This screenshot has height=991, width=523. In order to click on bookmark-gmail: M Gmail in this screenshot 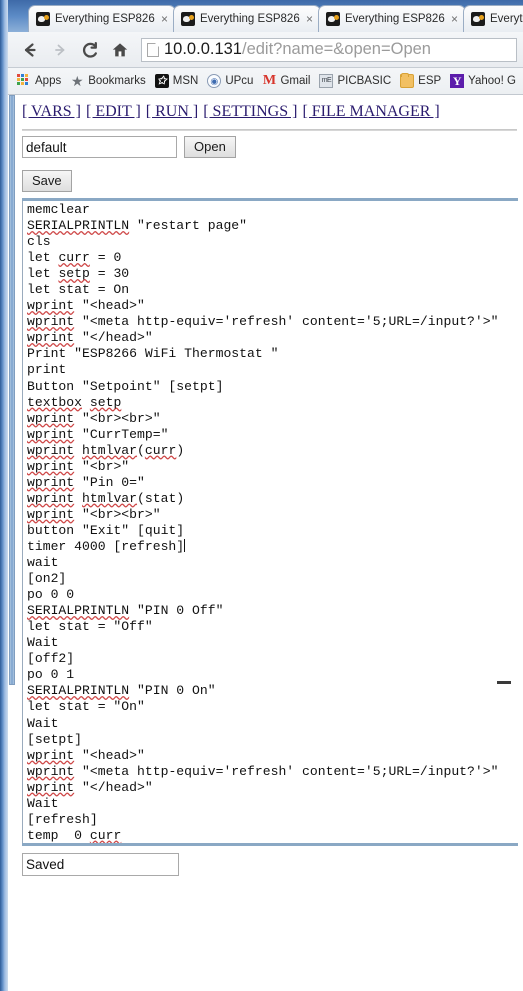, I will do `click(286, 80)`.